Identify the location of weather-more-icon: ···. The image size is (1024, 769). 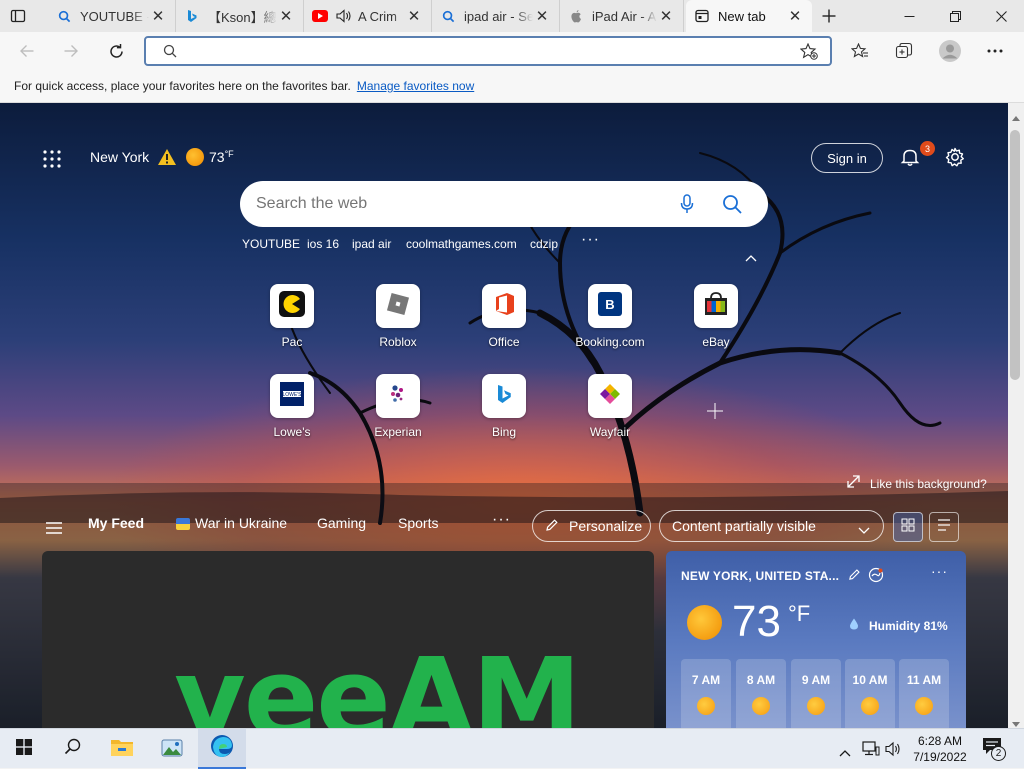
(939, 571).